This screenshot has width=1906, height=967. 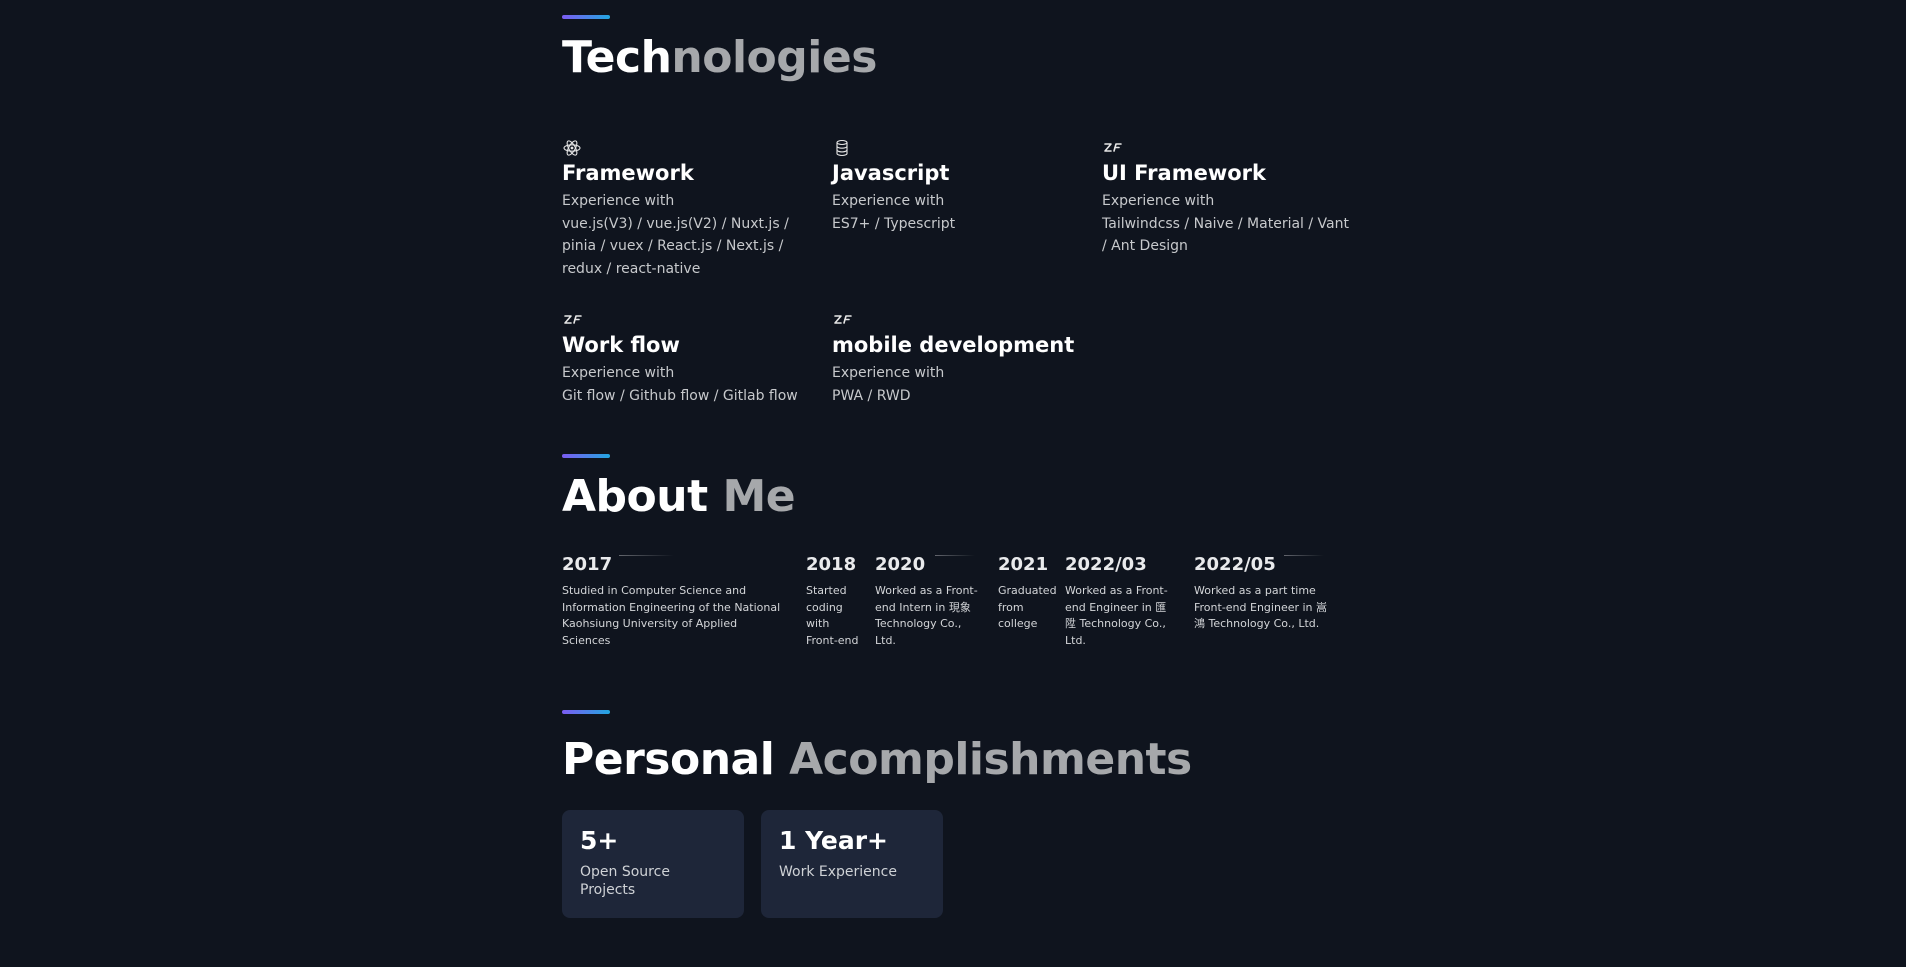 I want to click on timeline-item: 2018 Started coding with Front-end, so click(x=835, y=602).